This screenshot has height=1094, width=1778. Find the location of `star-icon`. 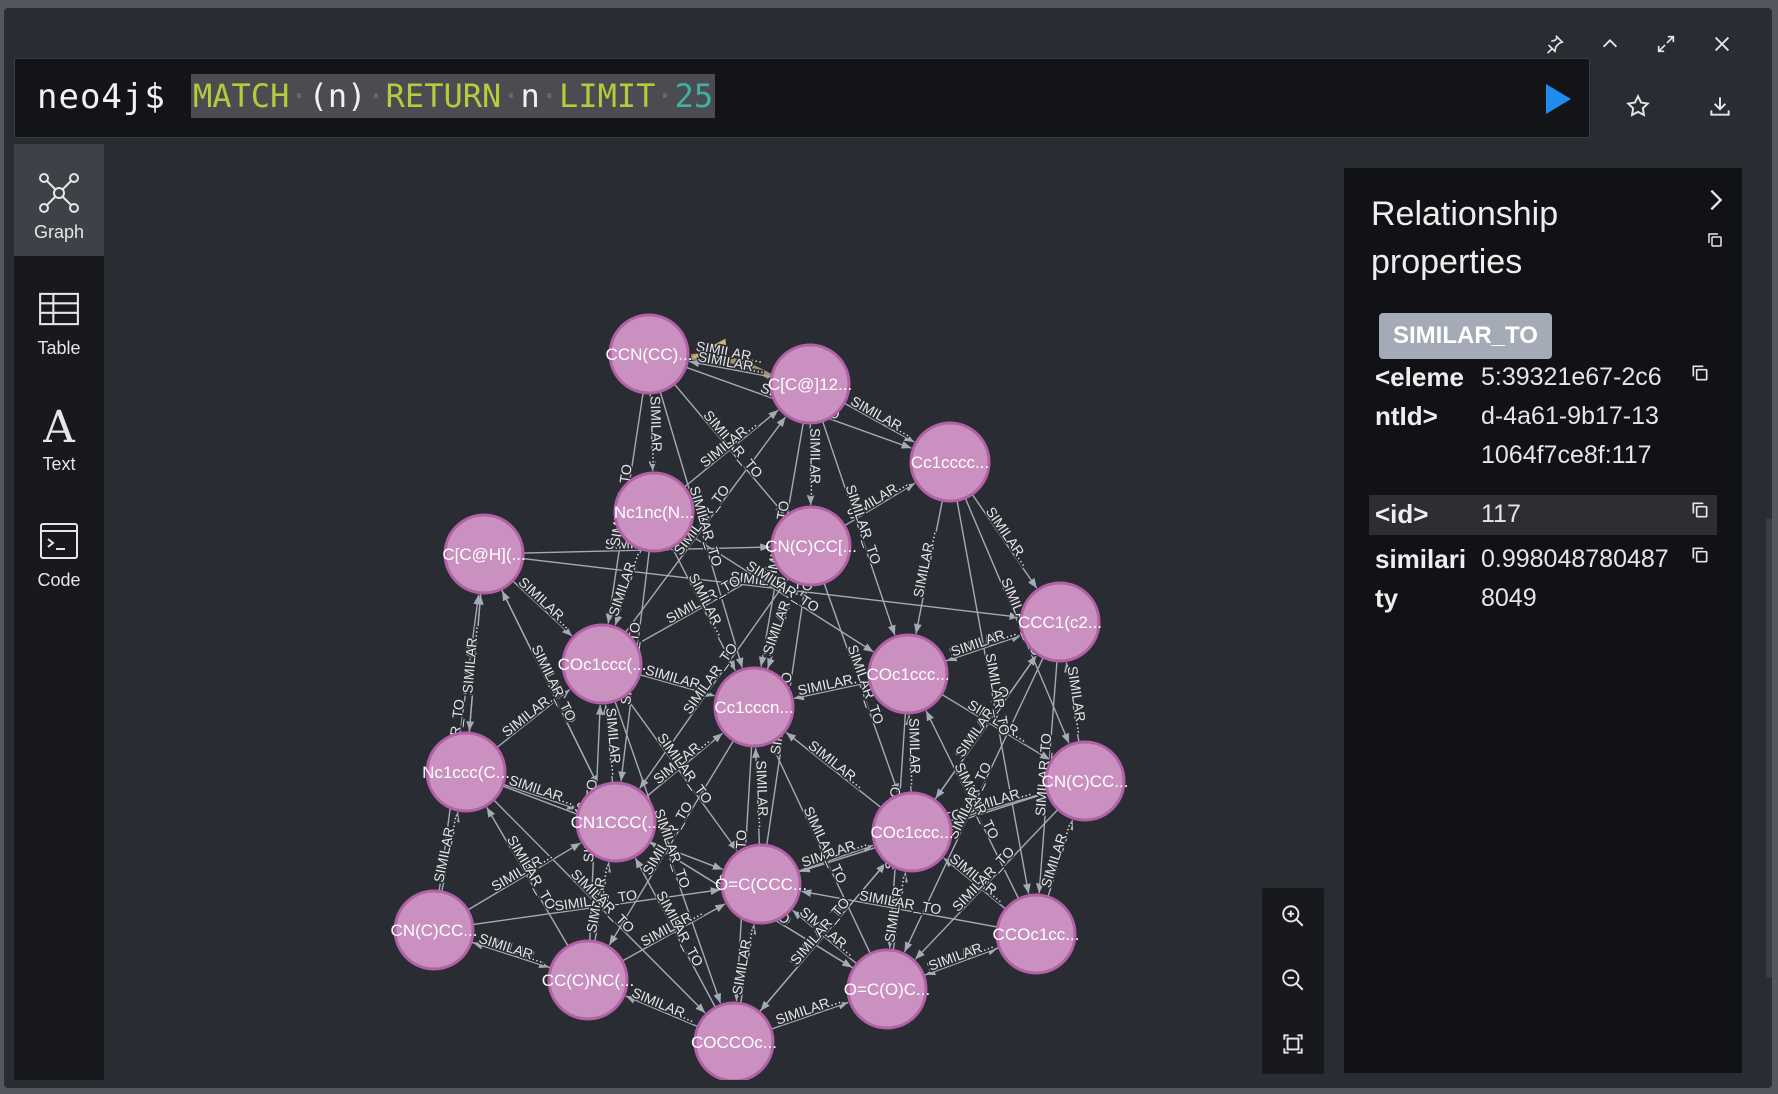

star-icon is located at coordinates (1638, 105).